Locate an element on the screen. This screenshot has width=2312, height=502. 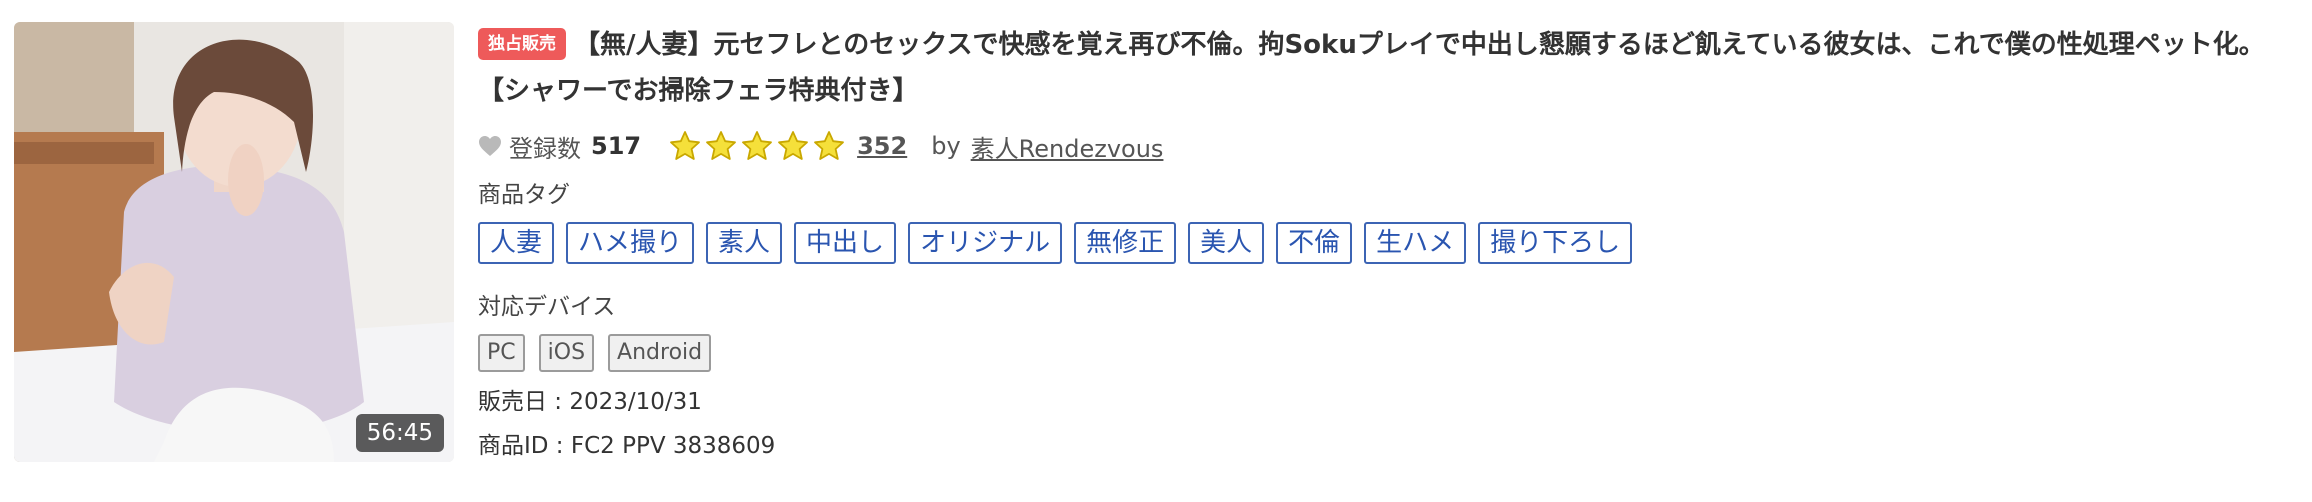
tag-item: ハメ撮り is located at coordinates (630, 243).